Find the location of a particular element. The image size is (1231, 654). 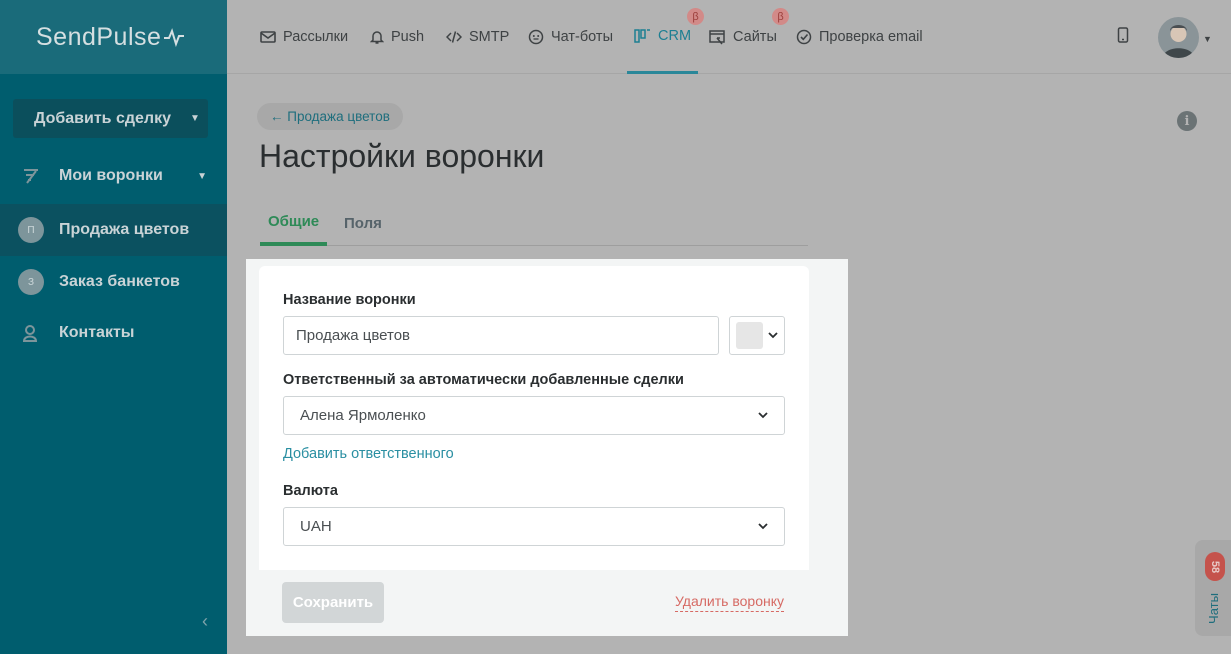

sidebar-item-label: Мои воронки is located at coordinates (111, 175).